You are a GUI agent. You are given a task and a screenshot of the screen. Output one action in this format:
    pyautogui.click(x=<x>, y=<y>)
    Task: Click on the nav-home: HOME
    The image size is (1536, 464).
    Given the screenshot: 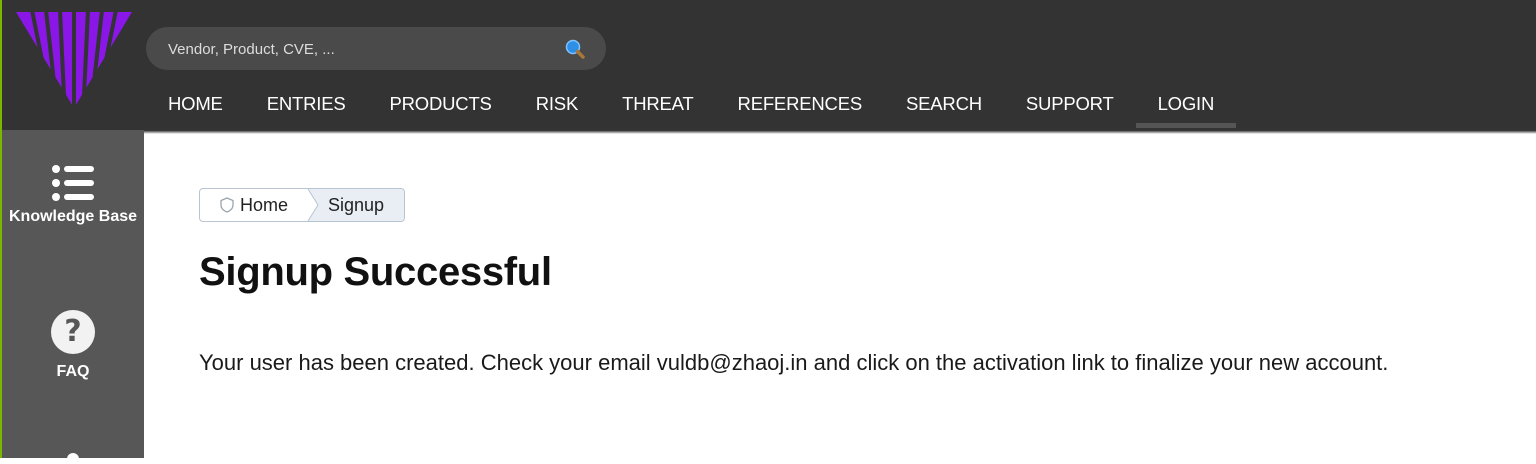 What is the action you would take?
    pyautogui.click(x=195, y=106)
    